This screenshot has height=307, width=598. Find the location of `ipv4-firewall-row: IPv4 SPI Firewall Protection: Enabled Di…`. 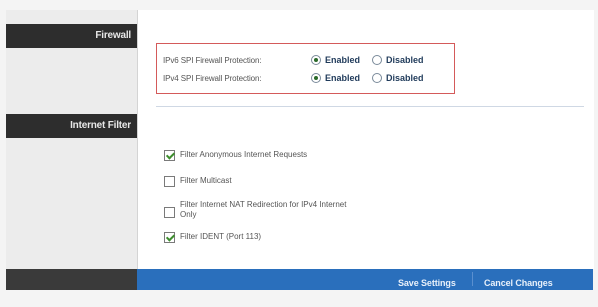

ipv4-firewall-row: IPv4 SPI Firewall Protection: Enabled Di… is located at coordinates (299, 78).